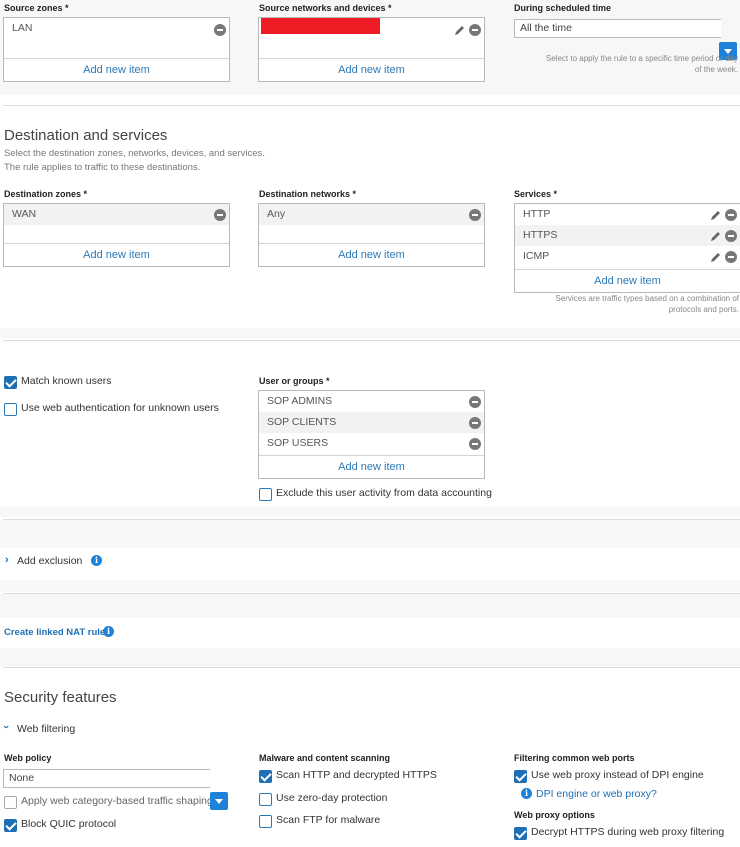 The image size is (740, 847). What do you see at coordinates (617, 28) in the screenshot?
I see `schedule-select: All the time` at bounding box center [617, 28].